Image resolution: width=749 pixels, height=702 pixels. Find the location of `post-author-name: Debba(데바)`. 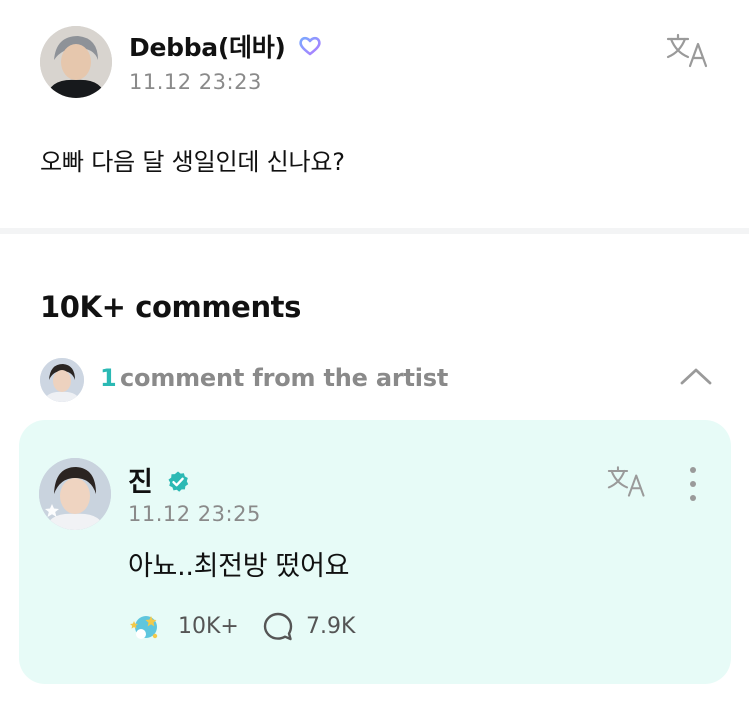

post-author-name: Debba(데바) is located at coordinates (225, 46).